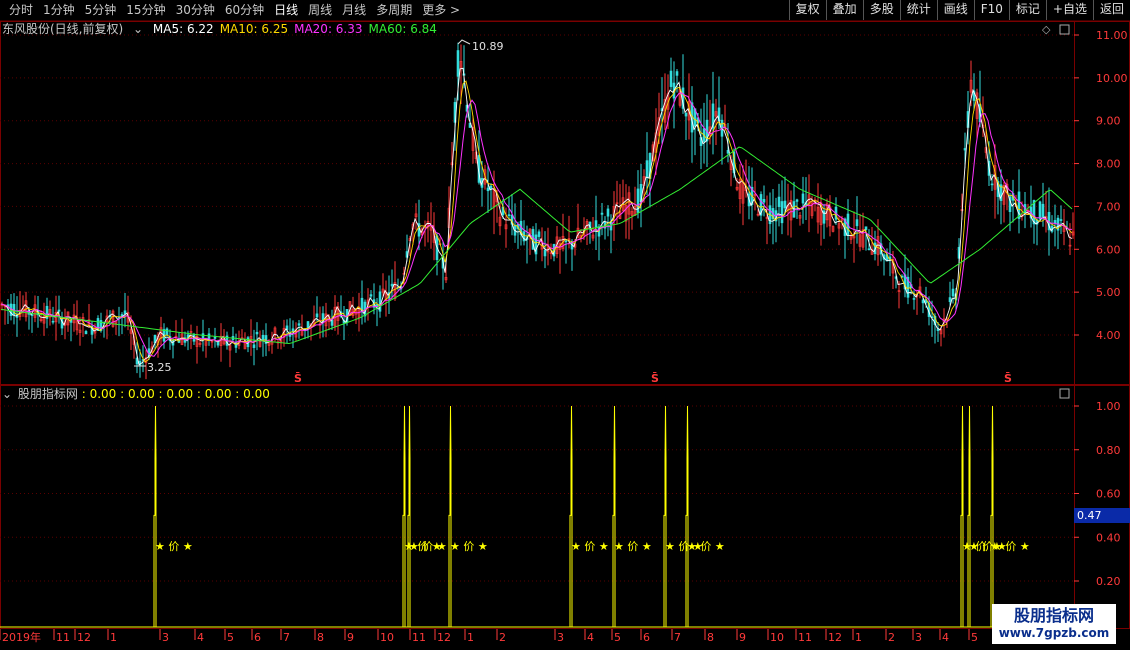  Describe the element at coordinates (1108, 450) in the screenshot. I see `y-tick-label: 0.80` at that location.